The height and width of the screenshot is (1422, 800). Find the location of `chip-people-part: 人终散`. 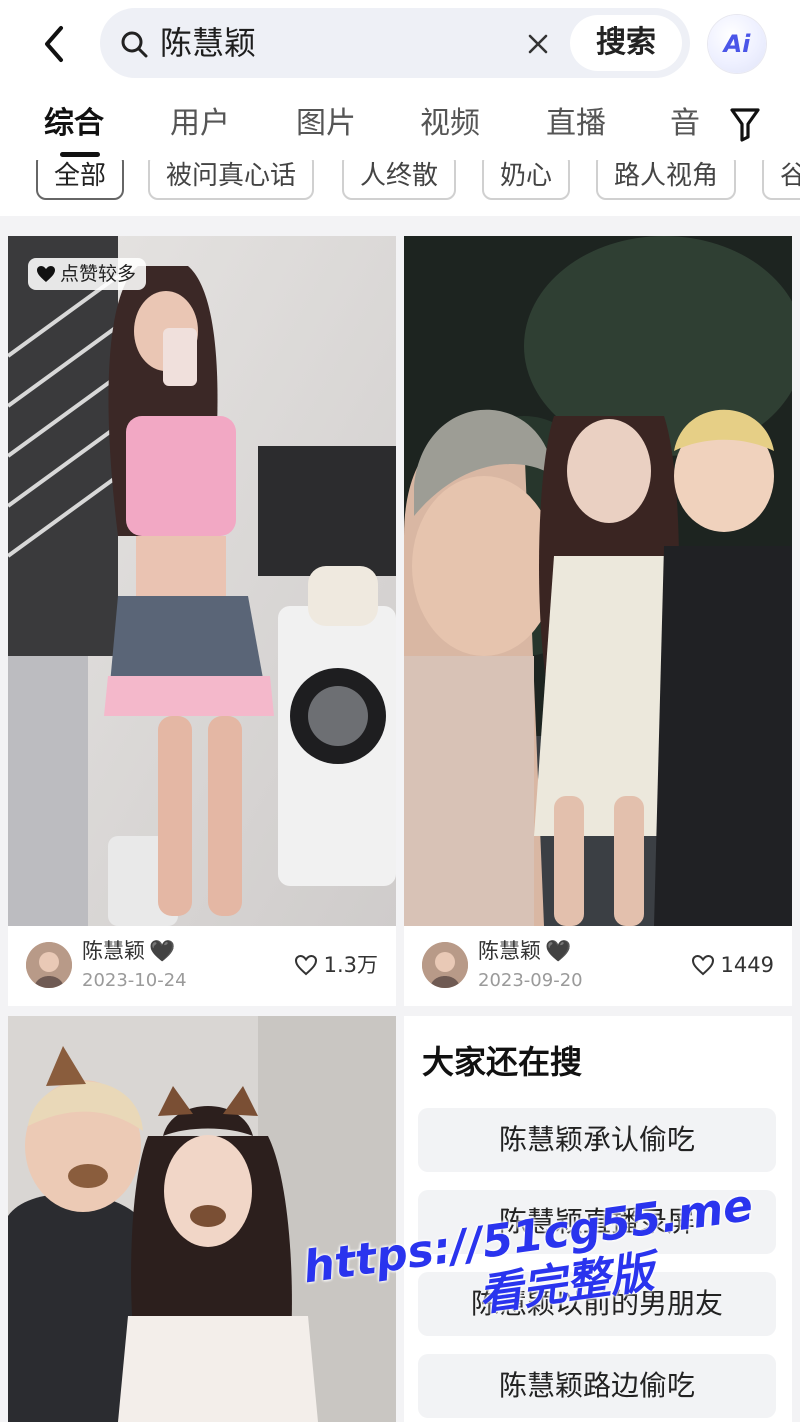

chip-people-part: 人终散 is located at coordinates (399, 180).